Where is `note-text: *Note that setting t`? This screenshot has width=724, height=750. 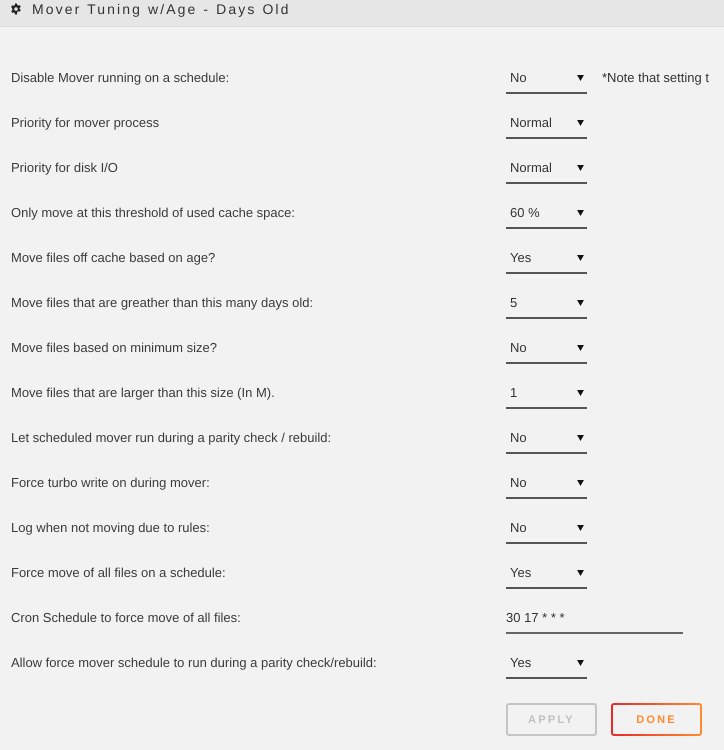 note-text: *Note that setting t is located at coordinates (655, 77).